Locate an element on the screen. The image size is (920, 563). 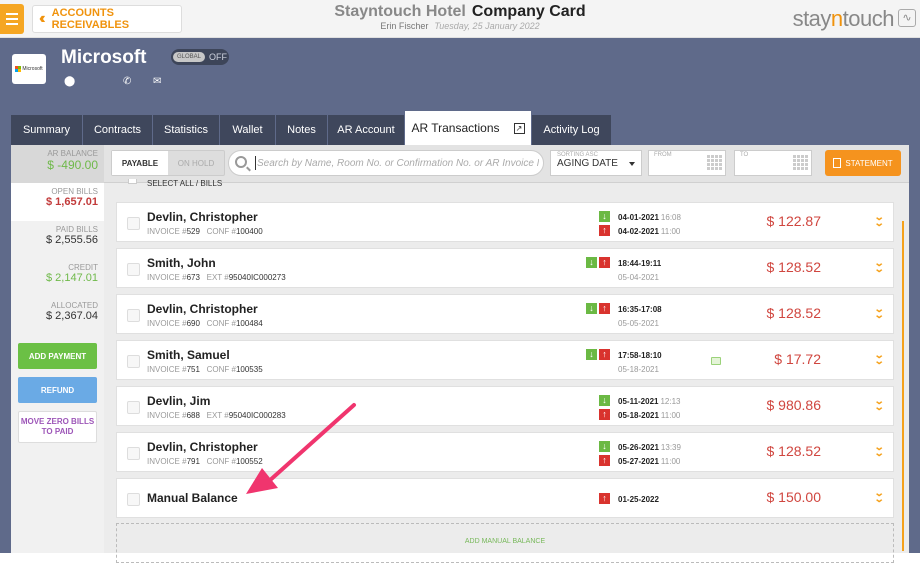
to-date-field: TO is located at coordinates (773, 163).